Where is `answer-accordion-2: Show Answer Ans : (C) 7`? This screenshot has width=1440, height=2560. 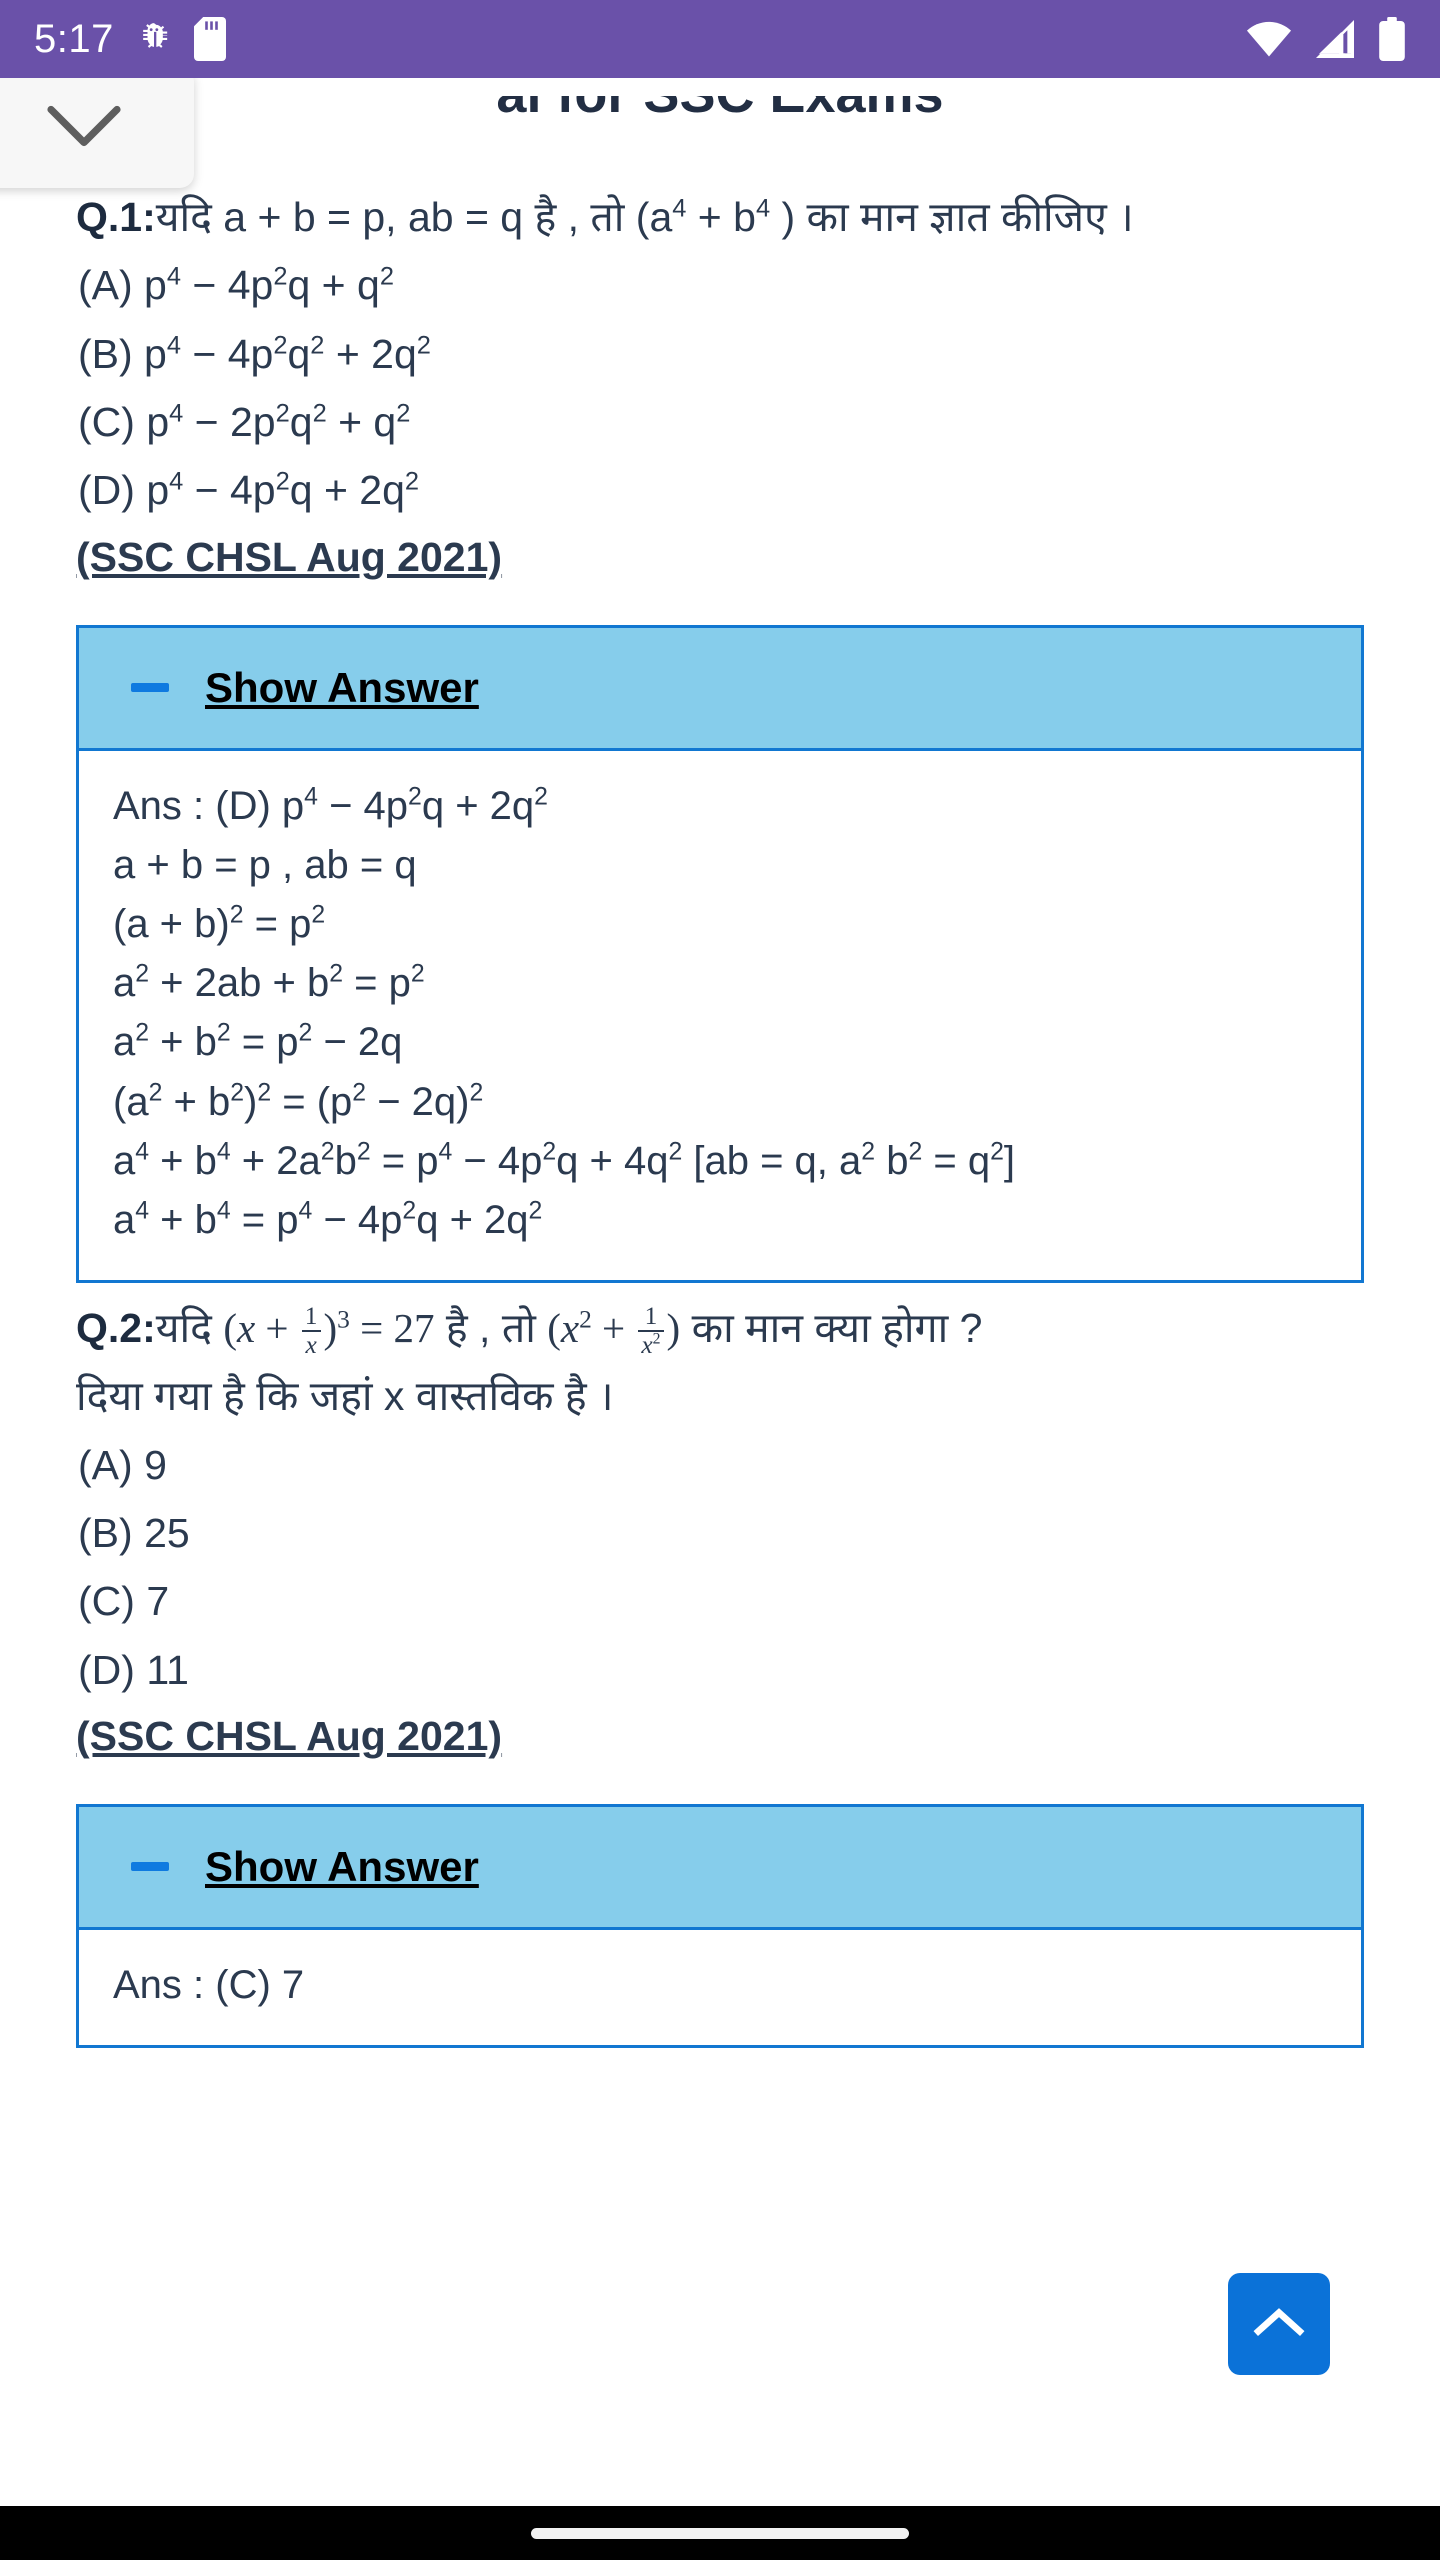
answer-accordion-2: Show Answer Ans : (C) 7 is located at coordinates (720, 1926).